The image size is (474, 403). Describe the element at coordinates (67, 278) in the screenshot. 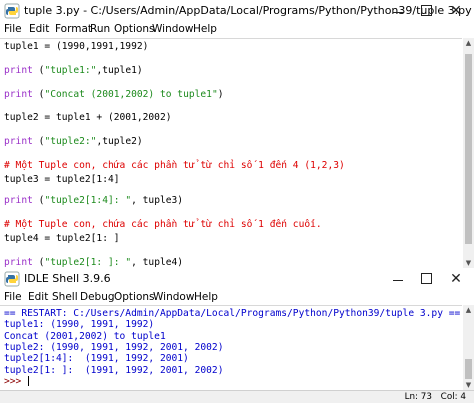

I see `shell-title: IDLE Shell 3.9.6` at that location.